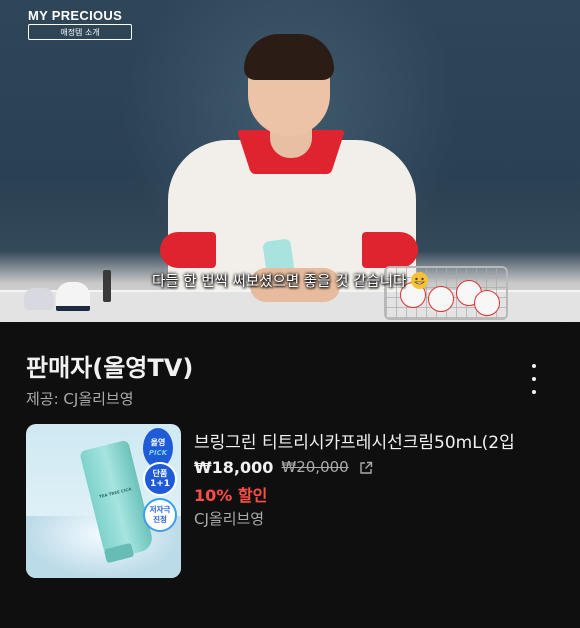  Describe the element at coordinates (80, 32) in the screenshot. I see `segment-label: 애정템 소개` at that location.